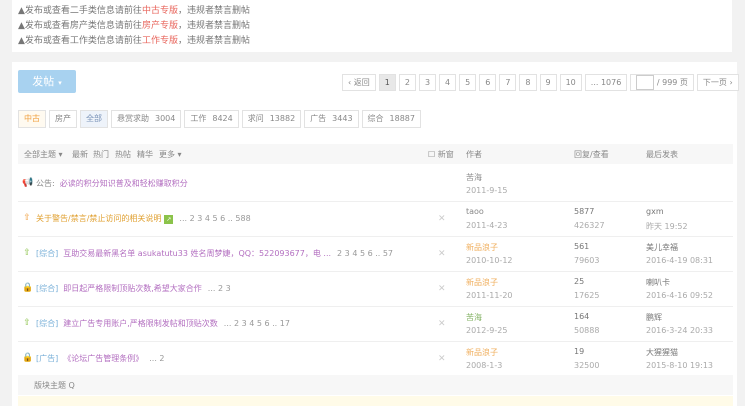  What do you see at coordinates (579, 281) in the screenshot?
I see `row-replies: 25` at bounding box center [579, 281].